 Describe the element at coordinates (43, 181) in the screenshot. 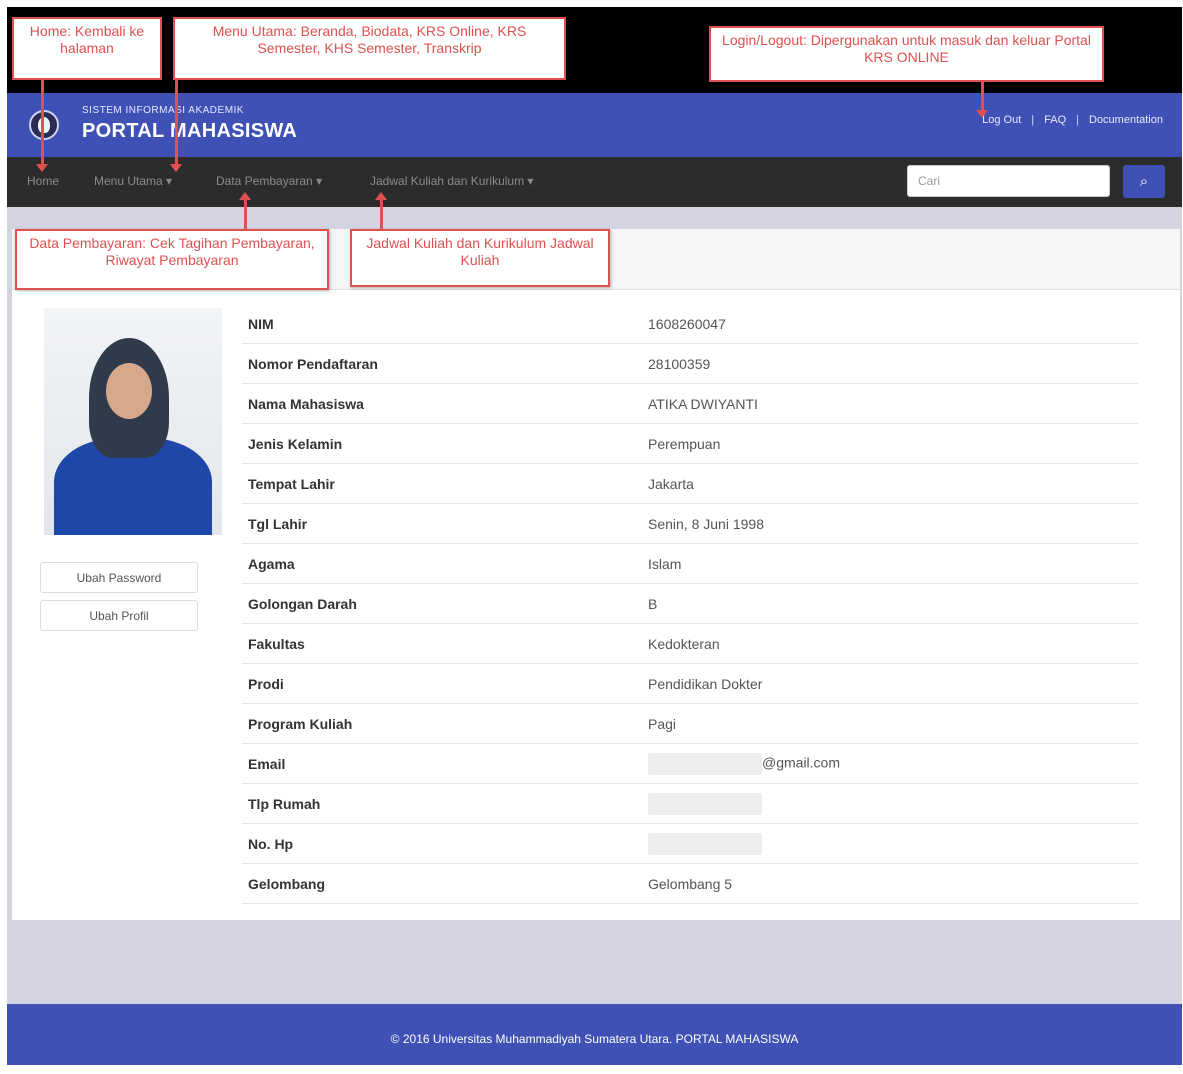

I see `nav-home: Home` at that location.